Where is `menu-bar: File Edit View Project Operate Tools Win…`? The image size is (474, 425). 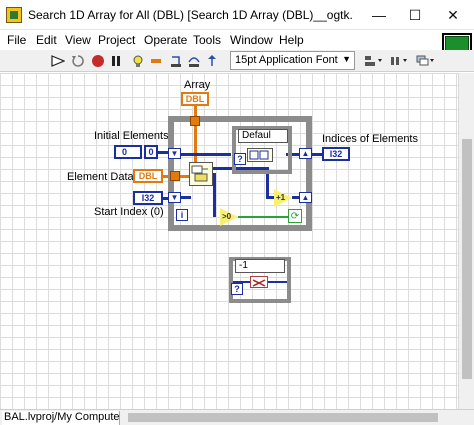
menu-bar: File Edit View Project Operate Tools Win… is located at coordinates (237, 40).